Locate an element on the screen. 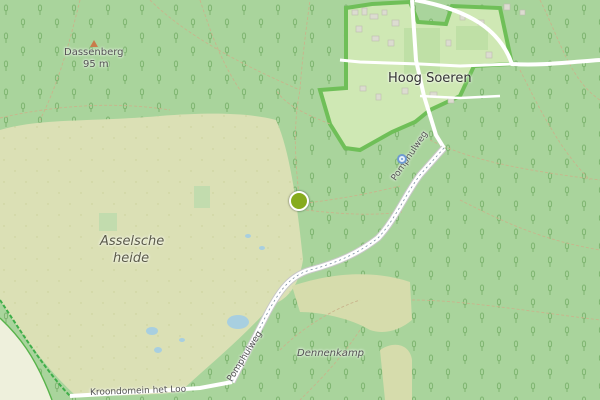 This screenshot has height=400, width=600. peak-triangle-icon is located at coordinates (94, 43).